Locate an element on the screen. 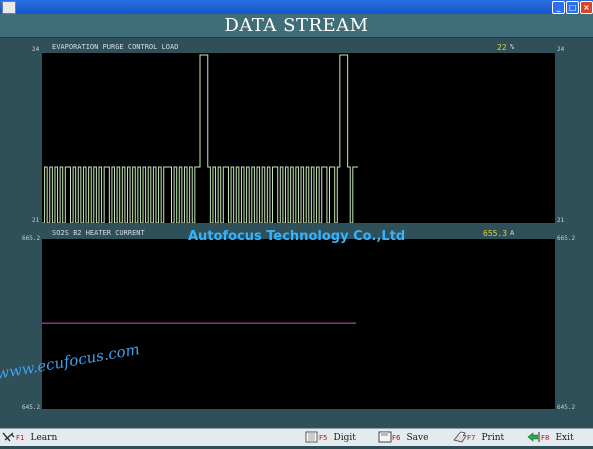  exit-button: F8 Exit is located at coordinates (550, 438).